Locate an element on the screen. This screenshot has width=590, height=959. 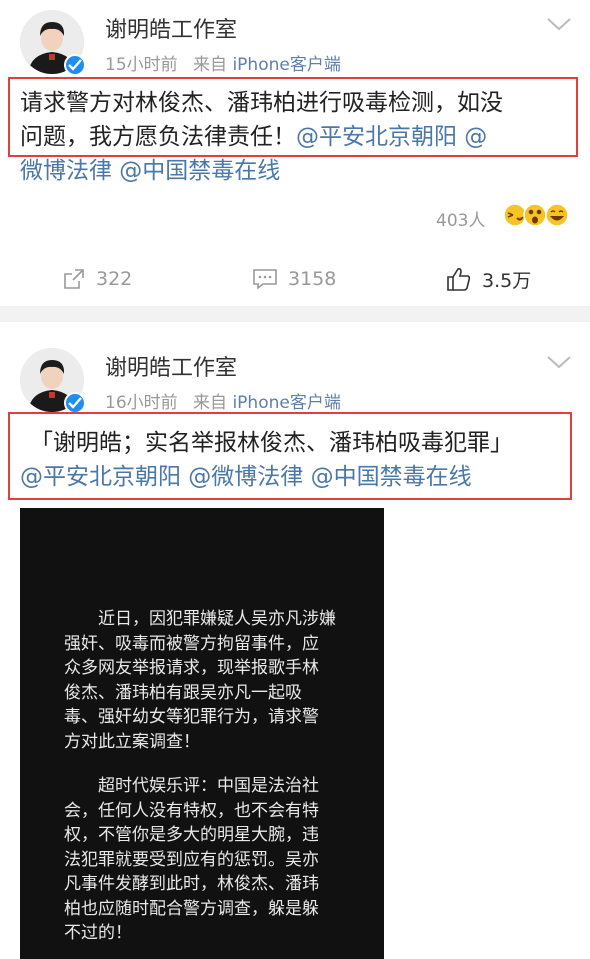
image-text-line: 超时代娱乐评：中国是法治社 is located at coordinates (208, 786).